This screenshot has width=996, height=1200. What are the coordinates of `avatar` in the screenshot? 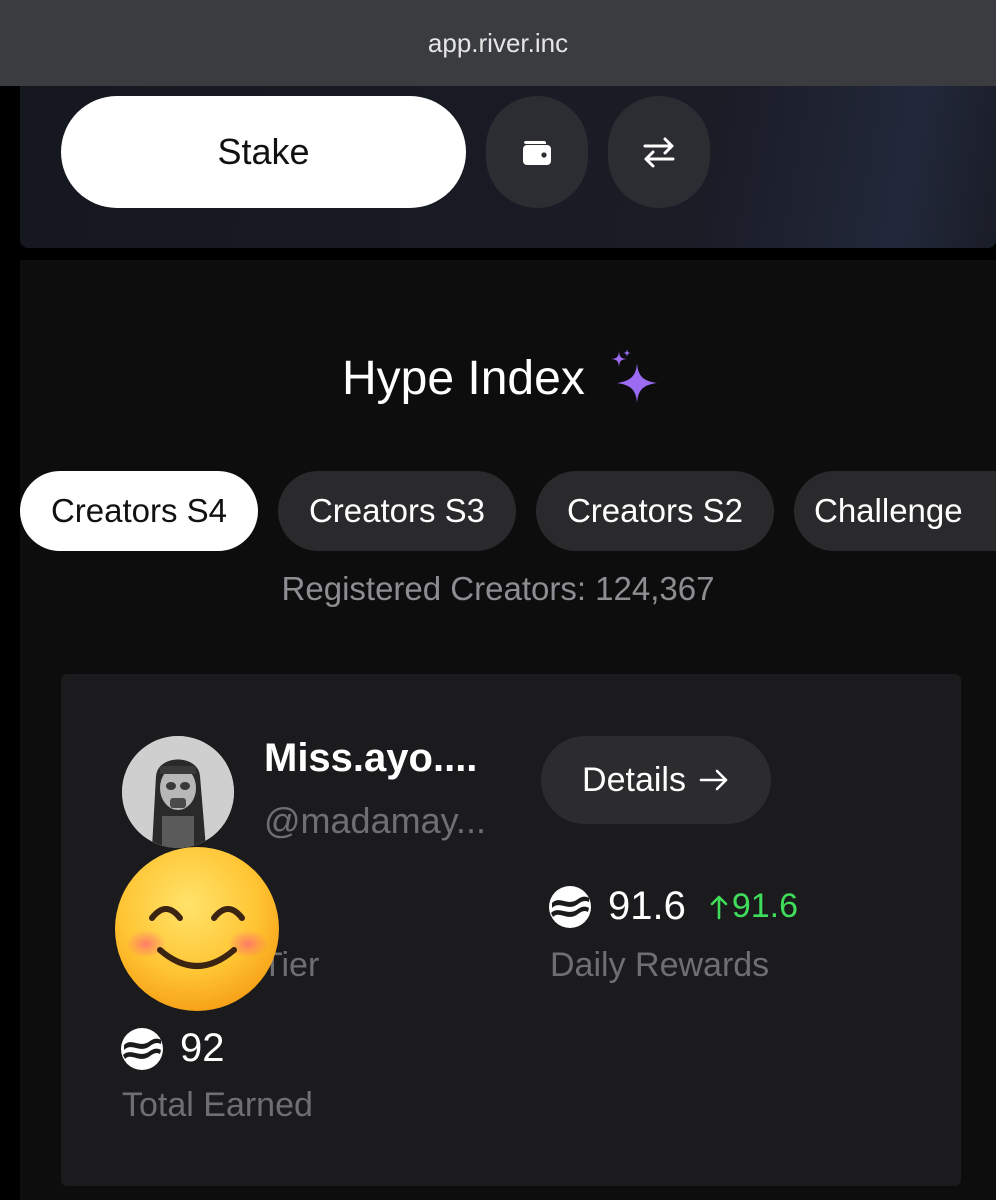 It's located at (178, 792).